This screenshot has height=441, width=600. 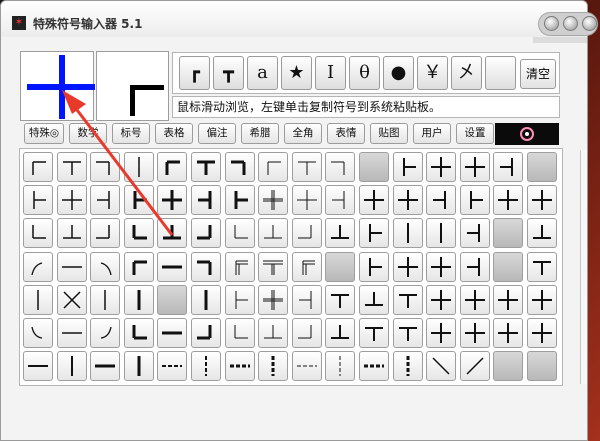 I want to click on recent-symbol-button, so click(x=500, y=73).